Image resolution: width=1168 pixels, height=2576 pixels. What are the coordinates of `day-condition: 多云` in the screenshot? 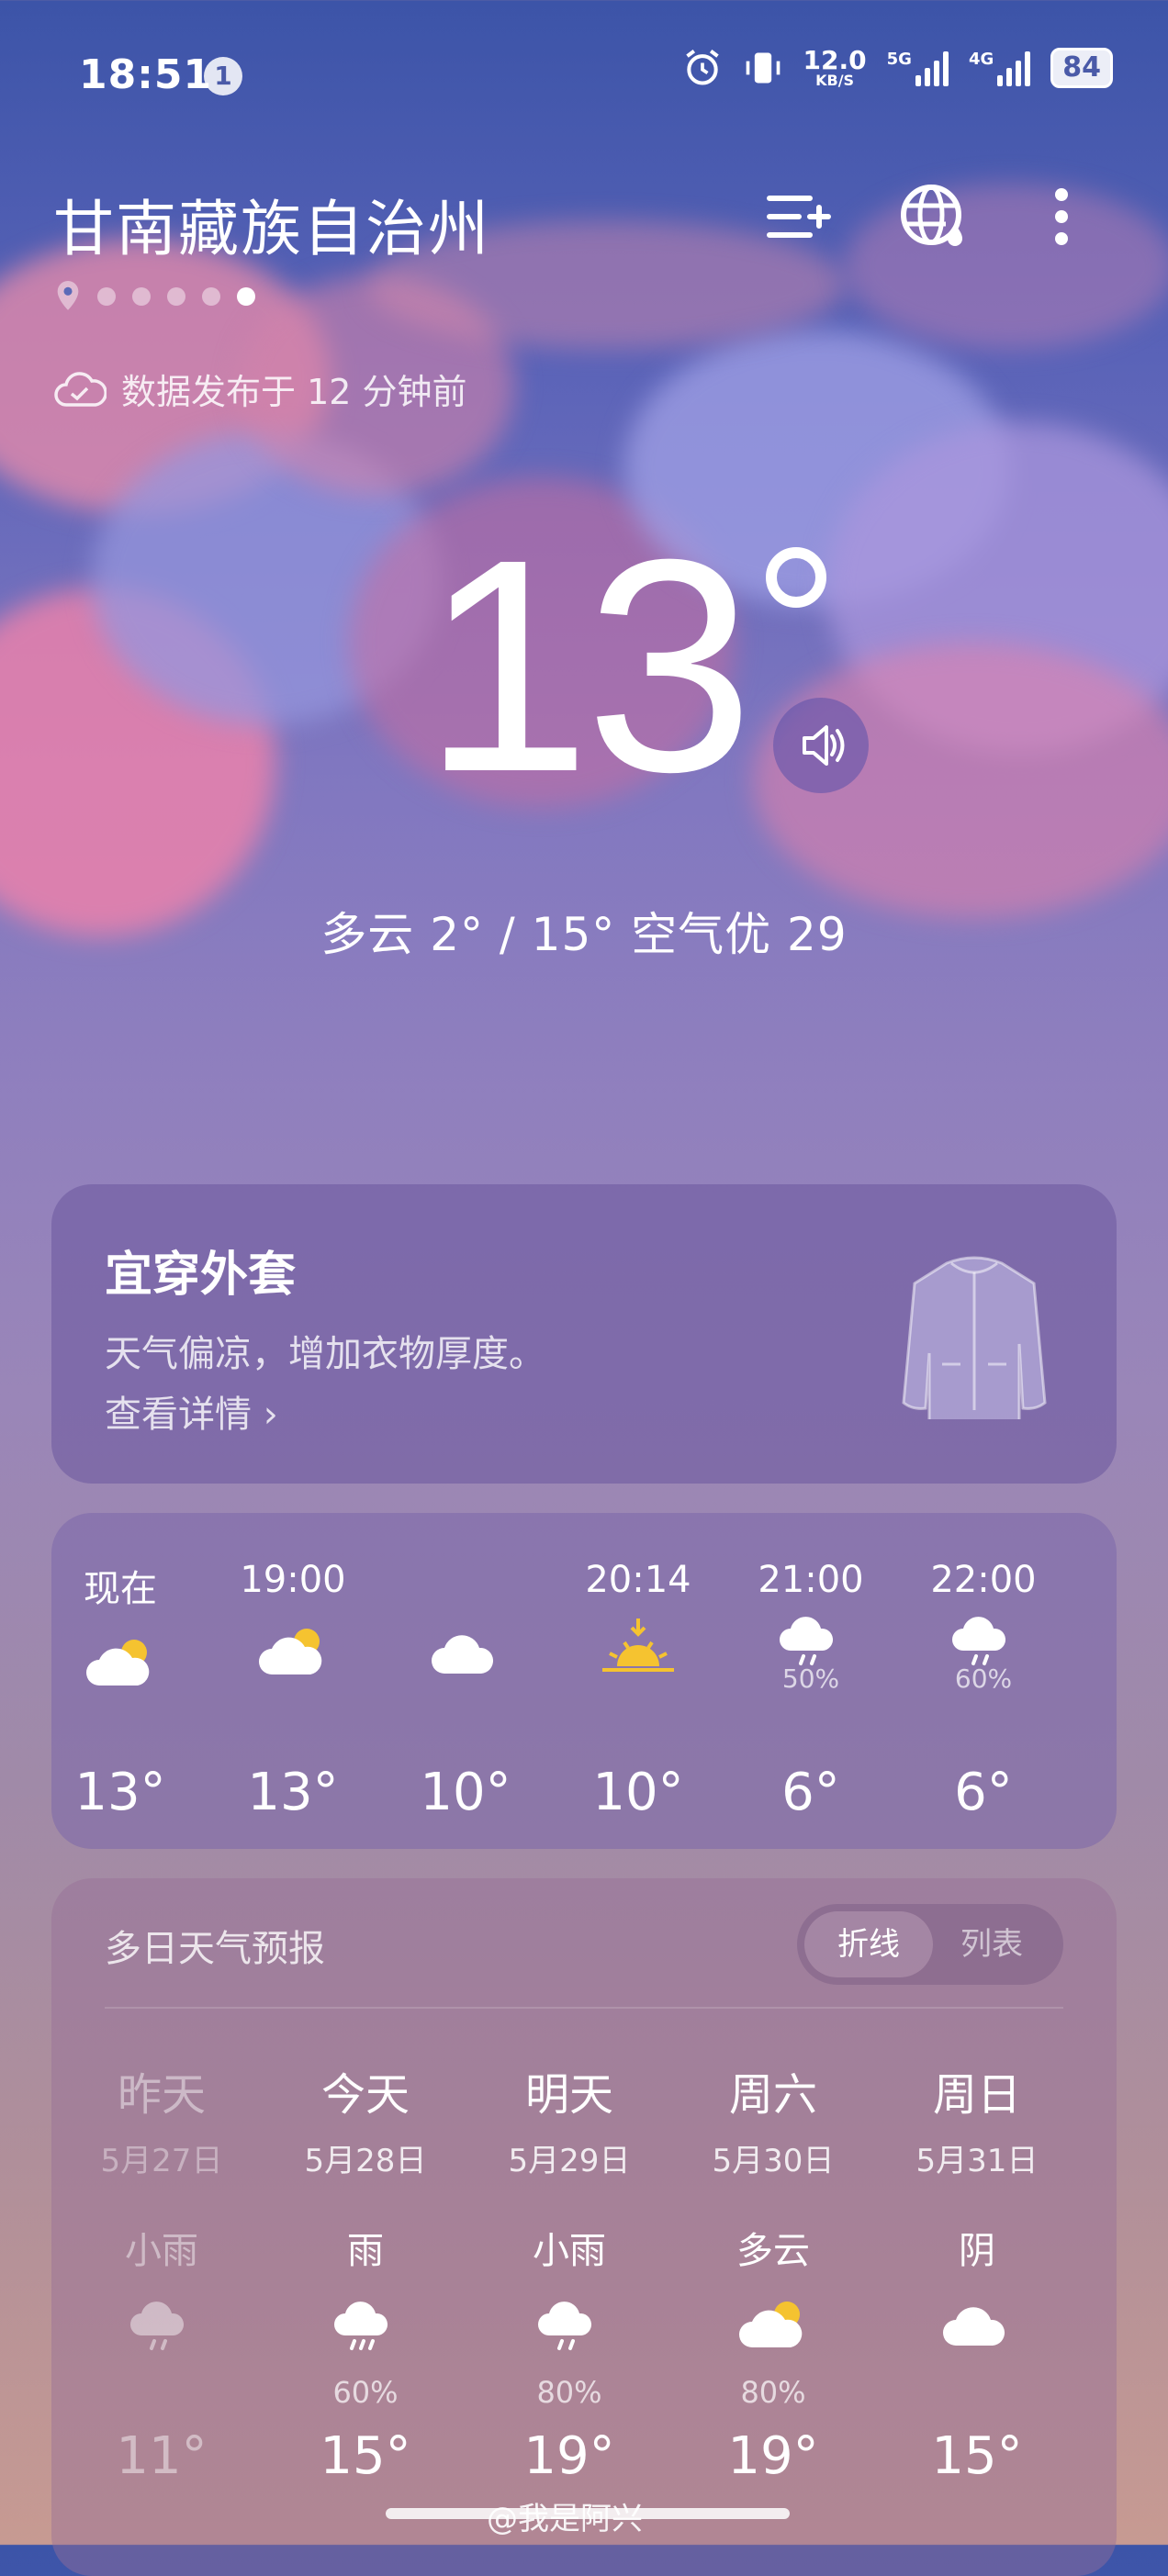 It's located at (773, 2251).